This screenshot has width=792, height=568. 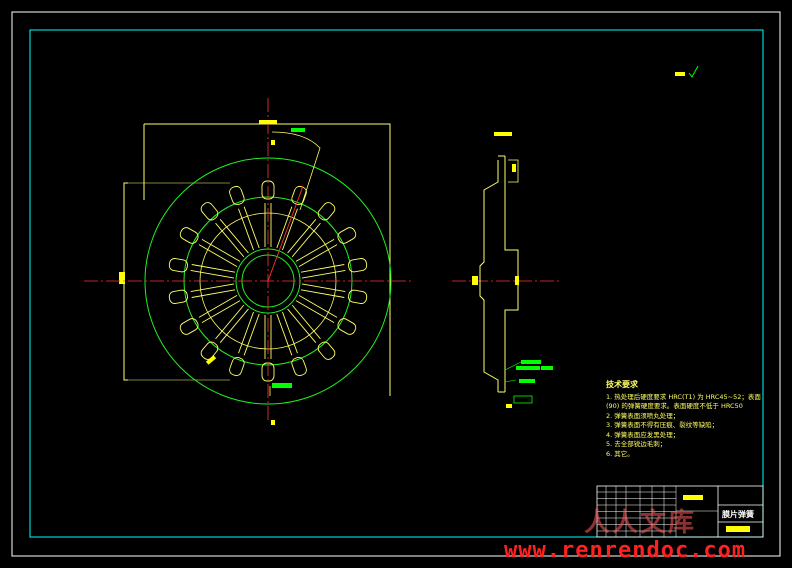 What do you see at coordinates (683, 396) in the screenshot?
I see `tech-req-item: 1. 热处理后硬度要求 HRC(T1) 为 HRC45~52；表面` at bounding box center [683, 396].